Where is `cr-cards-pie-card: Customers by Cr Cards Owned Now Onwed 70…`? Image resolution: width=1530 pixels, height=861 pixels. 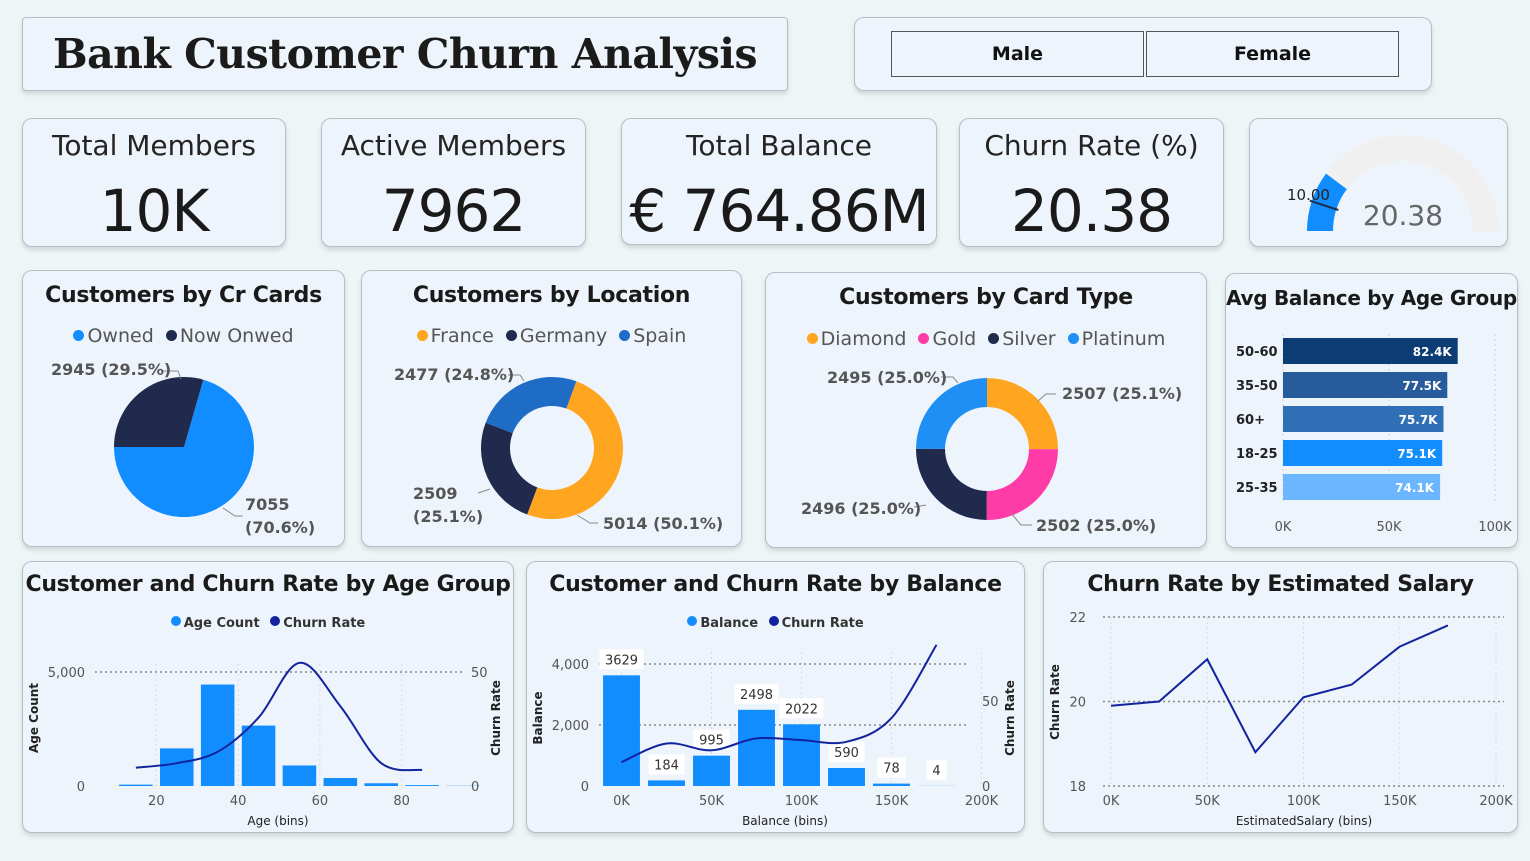
cr-cards-pie-card: Customers by Cr Cards Owned Now Onwed 70… is located at coordinates (183, 408).